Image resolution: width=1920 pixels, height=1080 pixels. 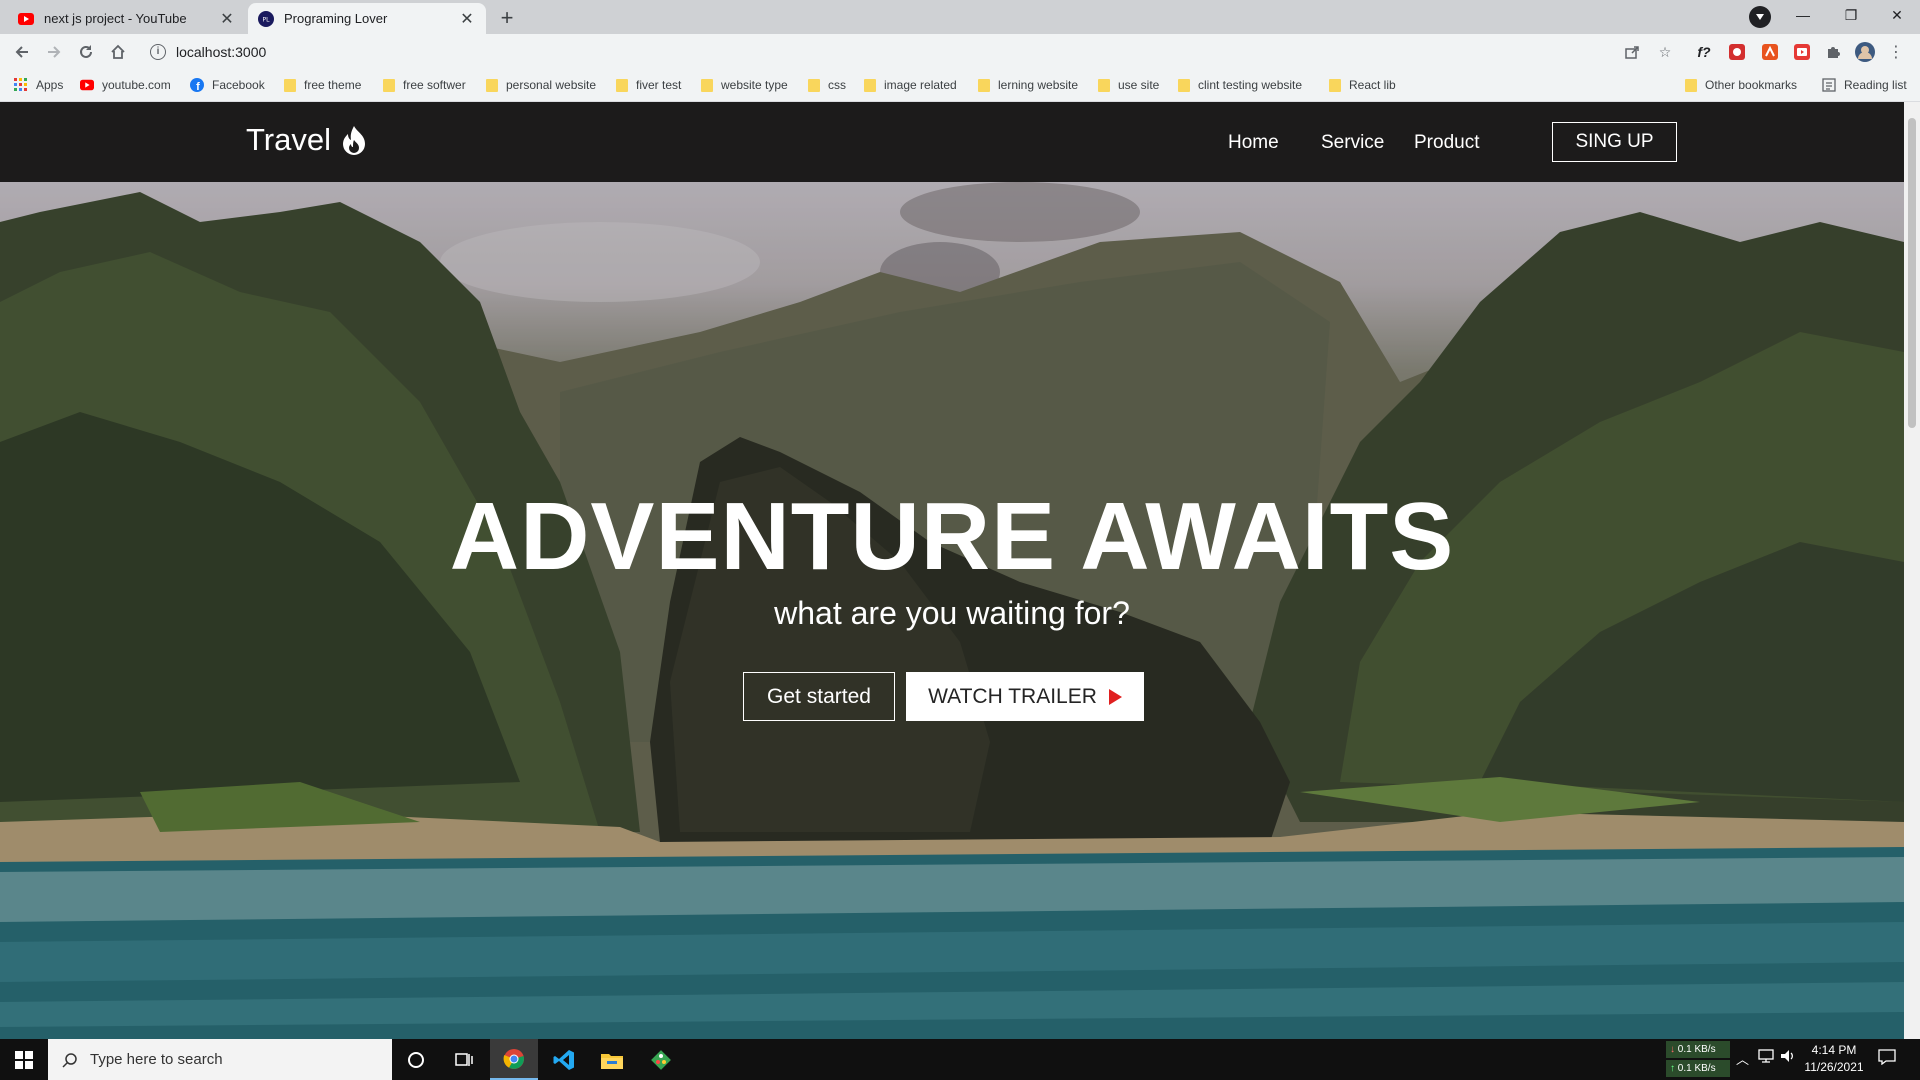 I want to click on taskbar-search-input: Type here to search, so click(x=220, y=1059).